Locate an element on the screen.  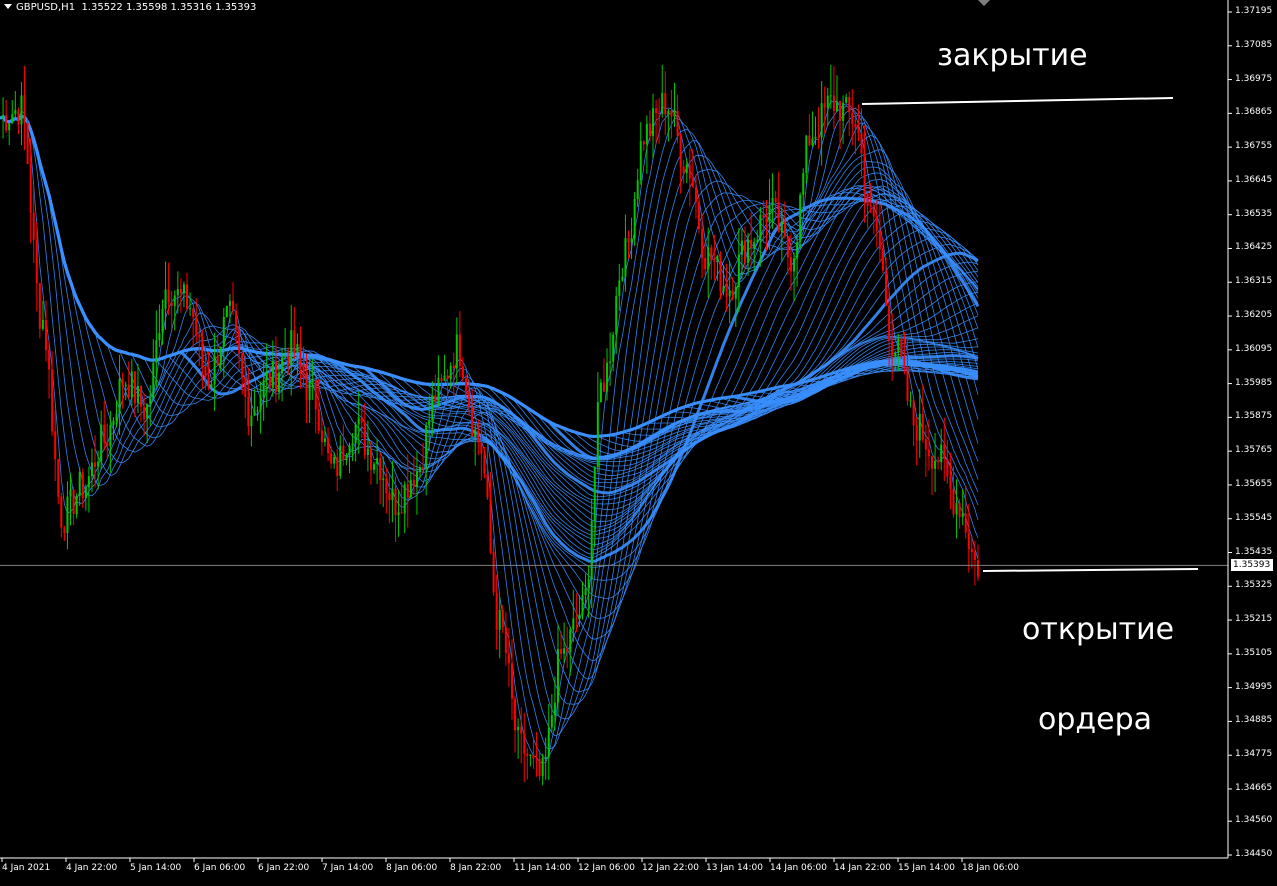
time-tick-label: 12 Jan 22:00 is located at coordinates (670, 868).